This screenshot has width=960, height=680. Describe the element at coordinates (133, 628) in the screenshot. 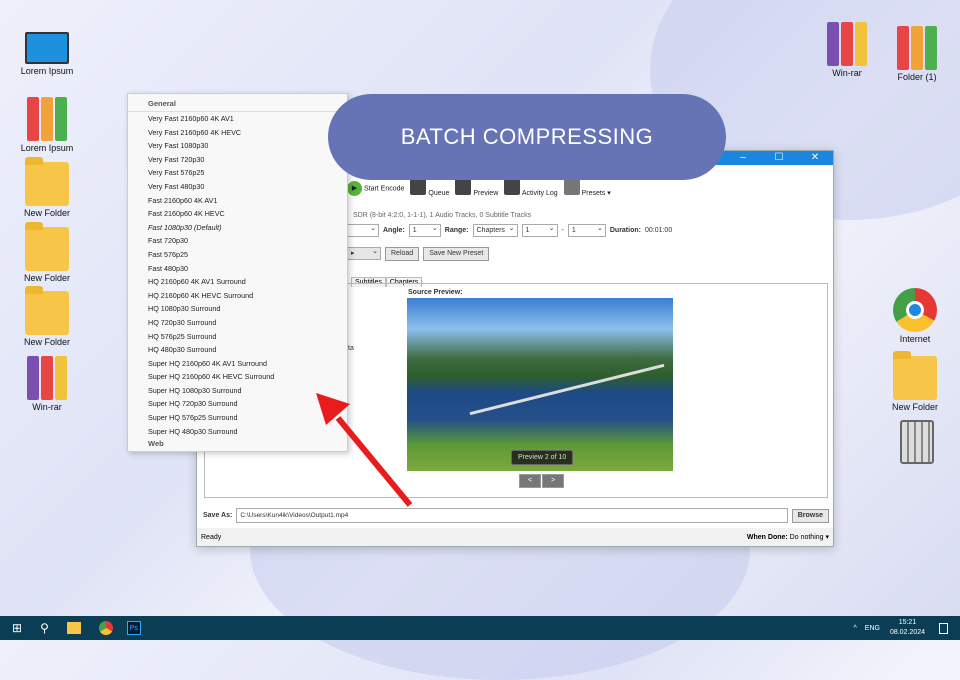

I see `photoshop-icon: Ps` at that location.